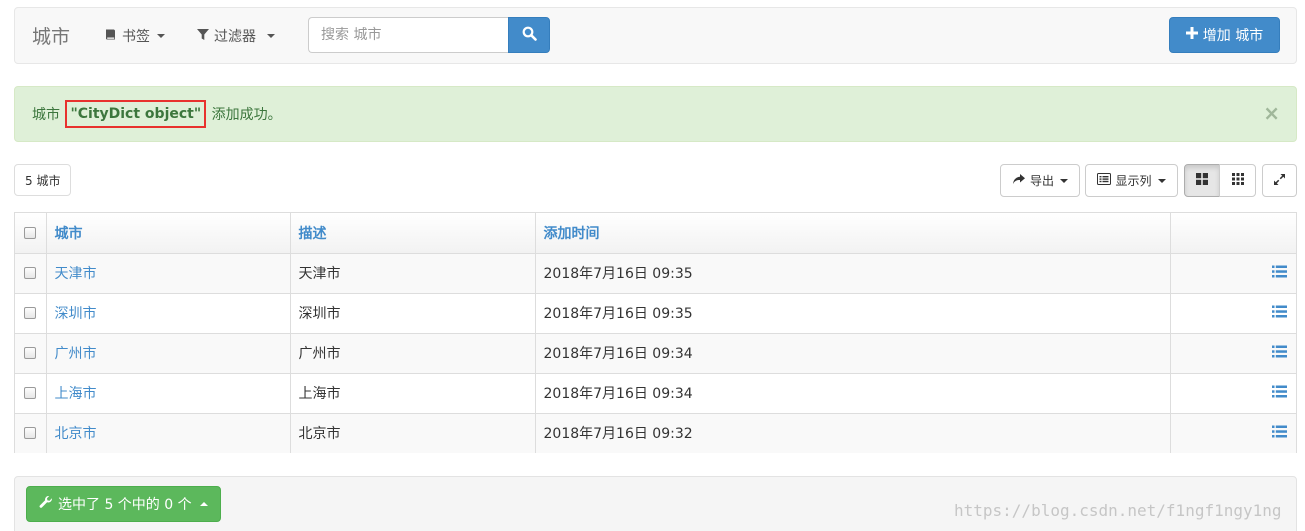 Image resolution: width=1305 pixels, height=531 pixels. Describe the element at coordinates (655, 35) in the screenshot. I see `top-navbar: 城市 书签 过滤器 增加 城市` at that location.